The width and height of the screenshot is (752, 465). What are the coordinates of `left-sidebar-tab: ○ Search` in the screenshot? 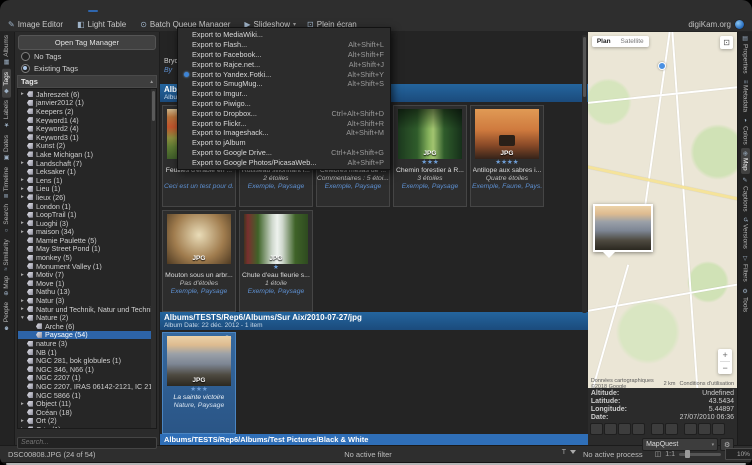 It's located at (6, 218).